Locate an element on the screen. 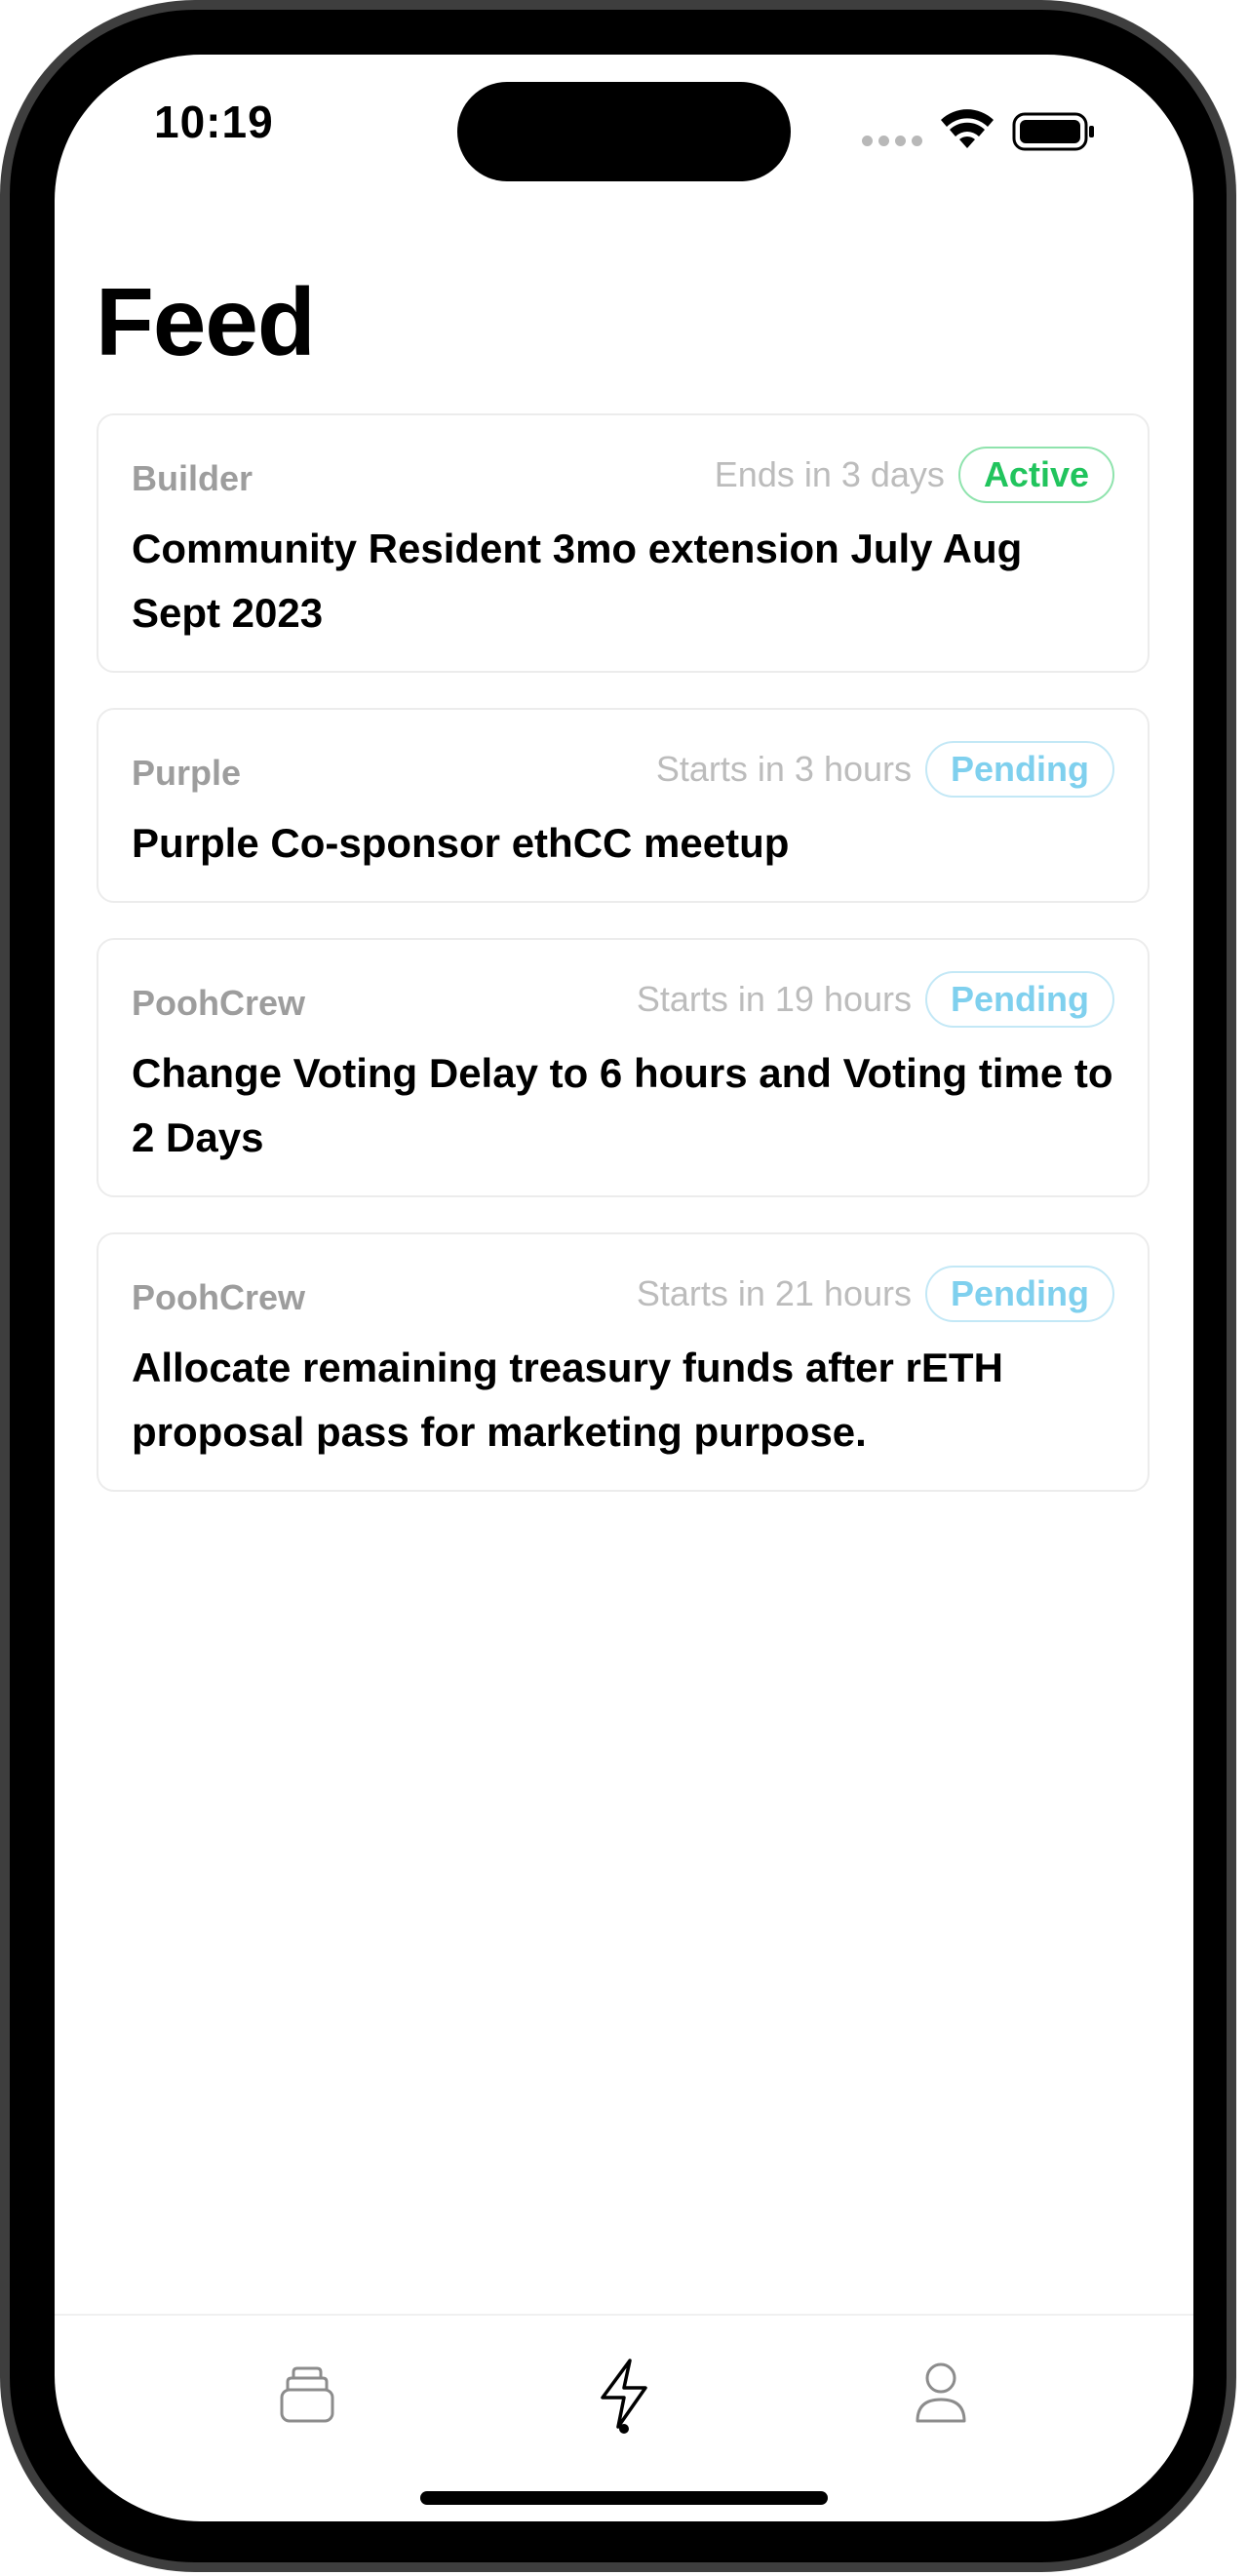  status-time: 10:19 is located at coordinates (214, 122).